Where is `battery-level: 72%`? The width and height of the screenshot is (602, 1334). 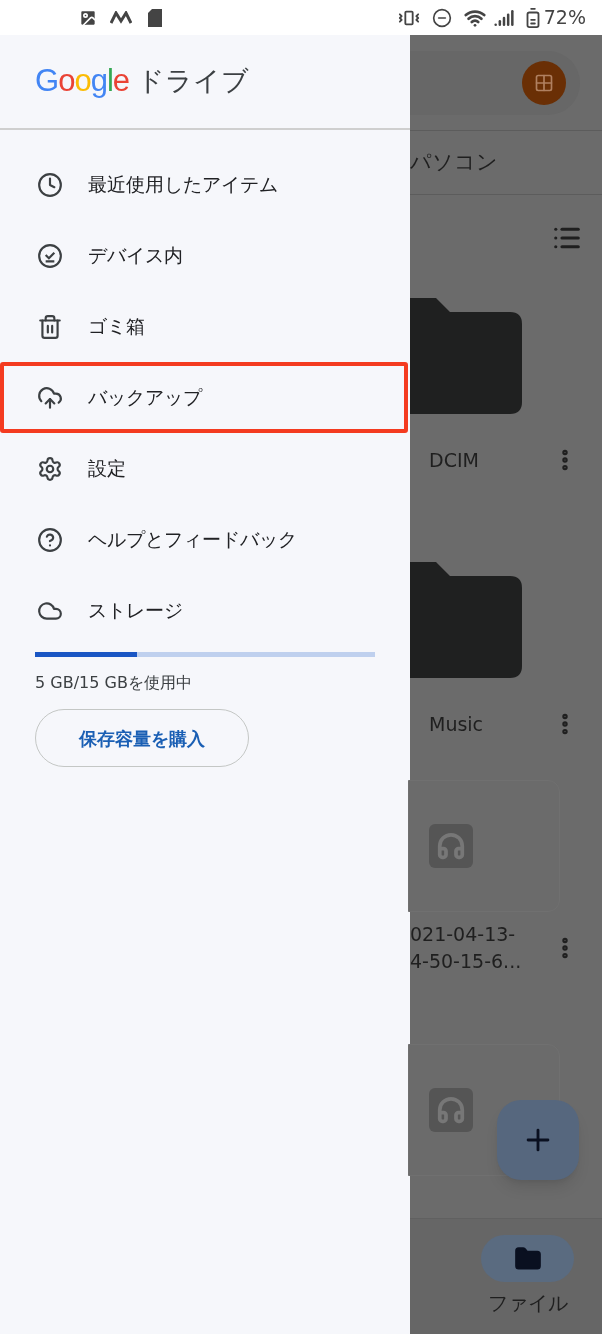 battery-level: 72% is located at coordinates (564, 18).